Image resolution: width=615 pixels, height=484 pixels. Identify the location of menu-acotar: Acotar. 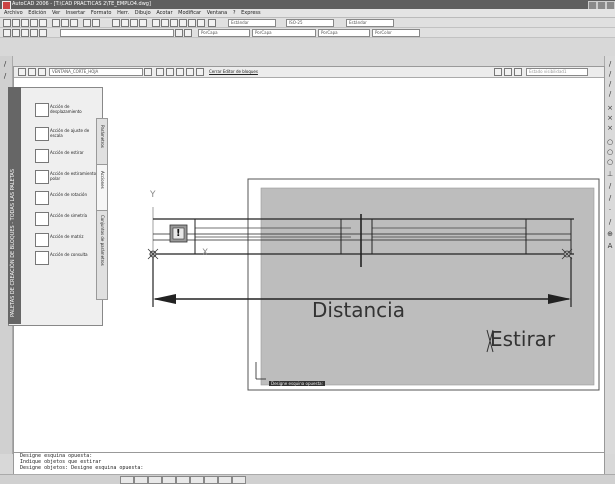
(164, 13).